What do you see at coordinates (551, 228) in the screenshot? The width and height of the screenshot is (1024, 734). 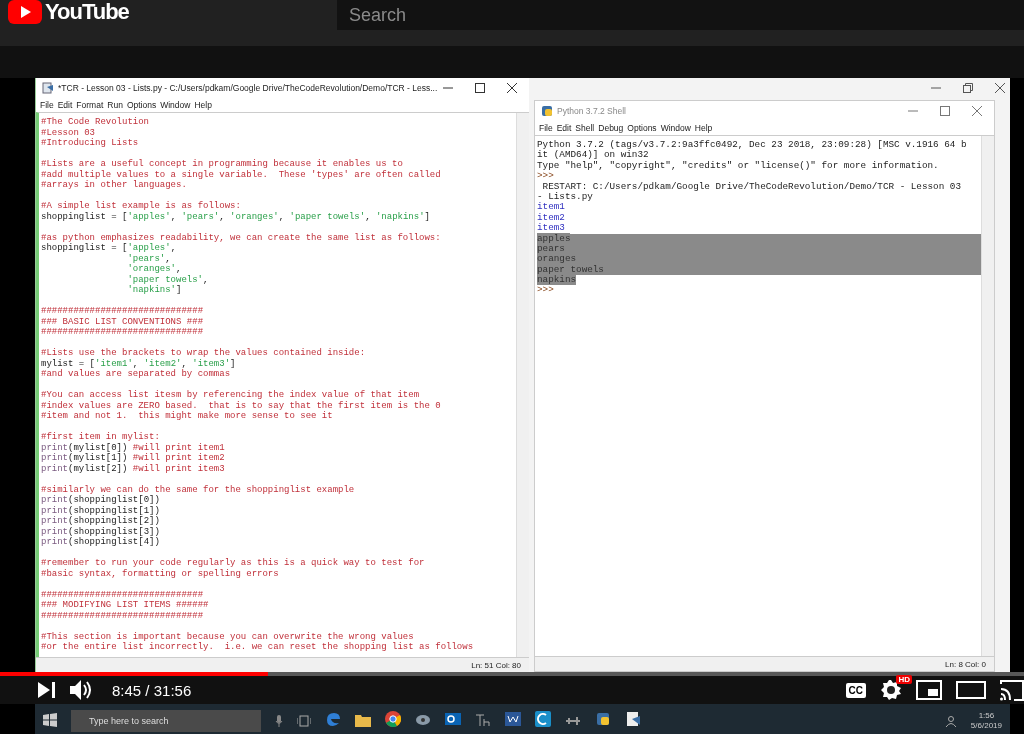 I see `shell-line: item3` at bounding box center [551, 228].